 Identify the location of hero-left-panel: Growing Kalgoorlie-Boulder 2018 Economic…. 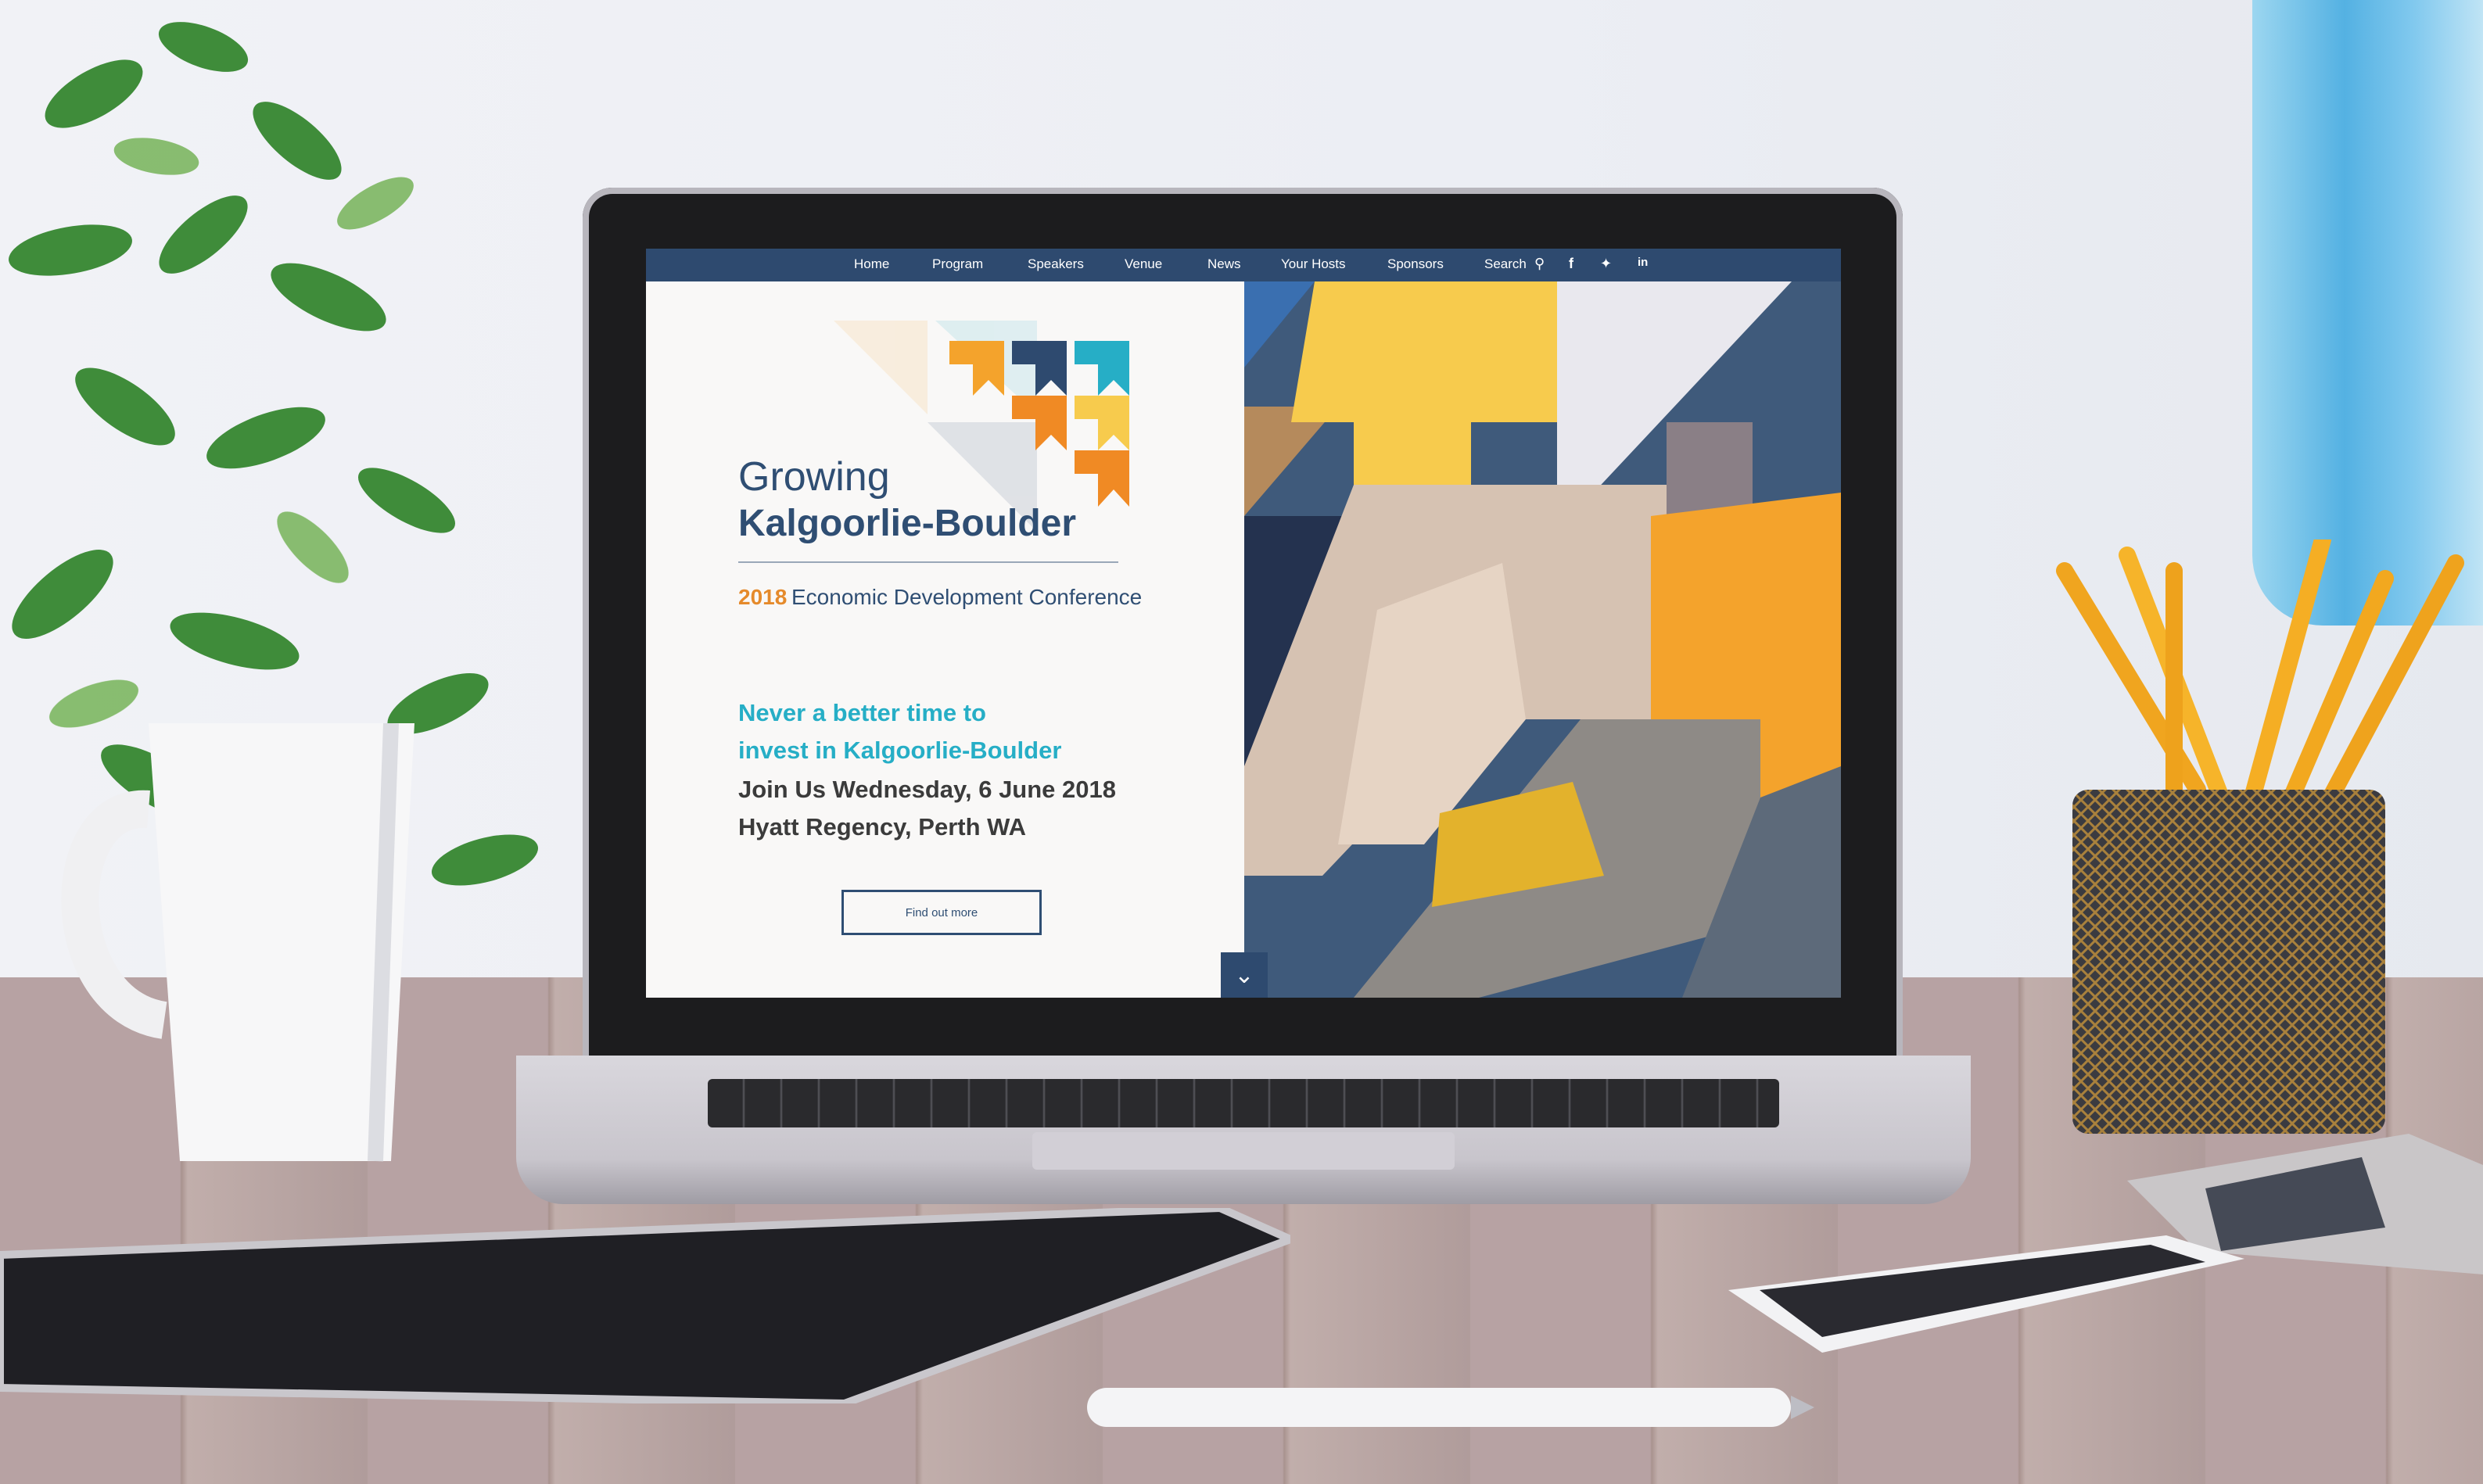
(945, 639).